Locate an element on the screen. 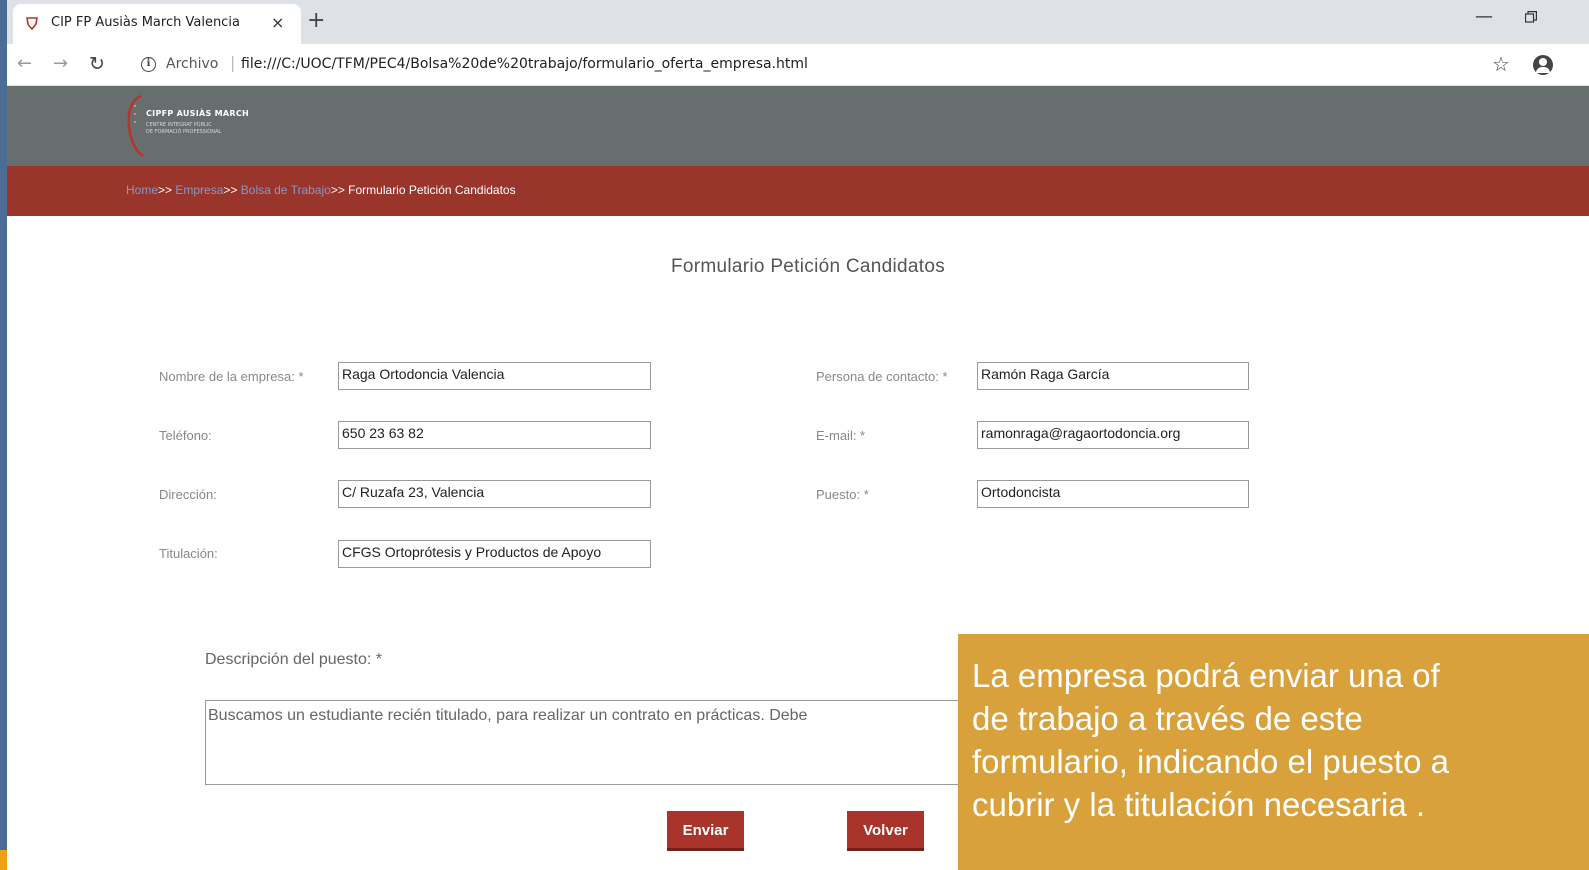 This screenshot has height=870, width=1589. volver-button: Volver is located at coordinates (885, 831).